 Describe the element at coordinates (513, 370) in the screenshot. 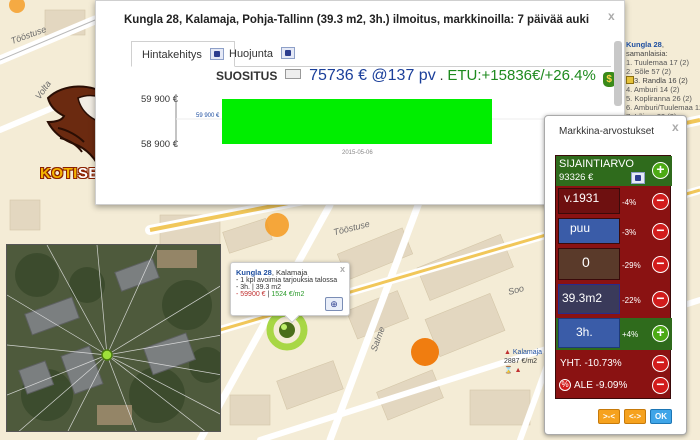

I see `hourglass-icon: ⌛ ▲` at that location.